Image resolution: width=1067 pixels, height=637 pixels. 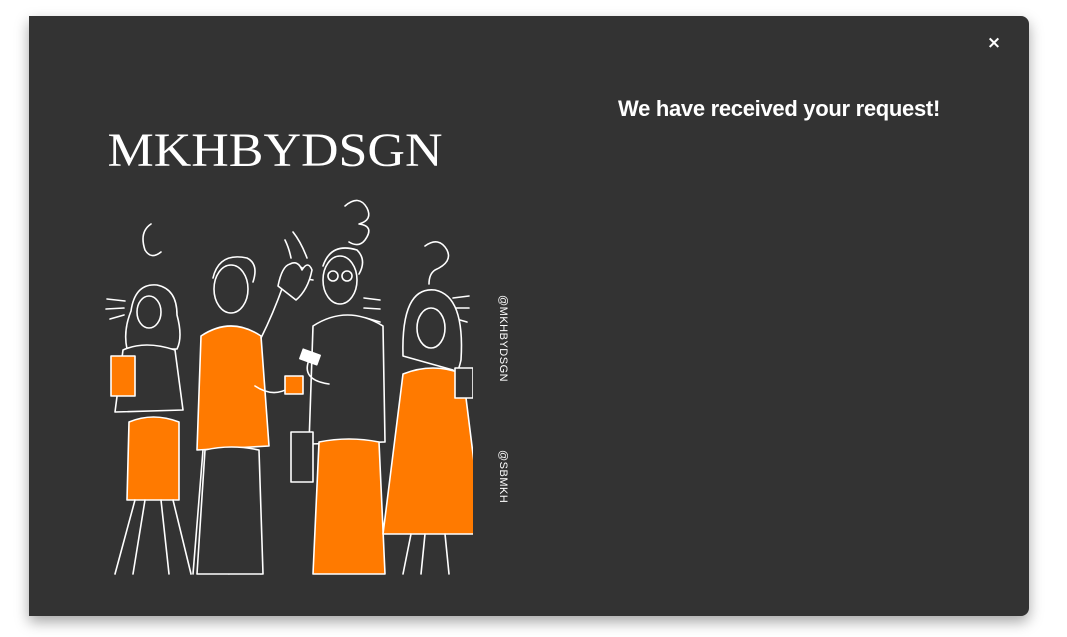 What do you see at coordinates (275, 150) in the screenshot?
I see `logo-text: MKHBYDSGN` at bounding box center [275, 150].